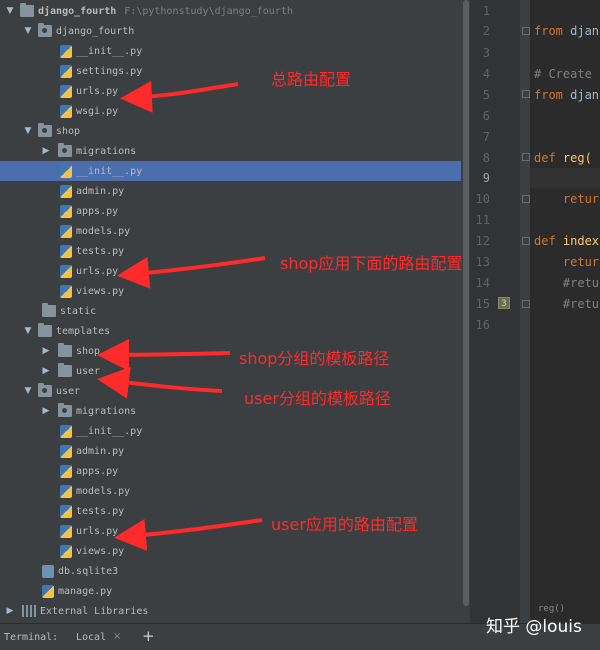 This screenshot has height=650, width=600. What do you see at coordinates (78, 311) in the screenshot?
I see `tree-item-label: static` at bounding box center [78, 311].